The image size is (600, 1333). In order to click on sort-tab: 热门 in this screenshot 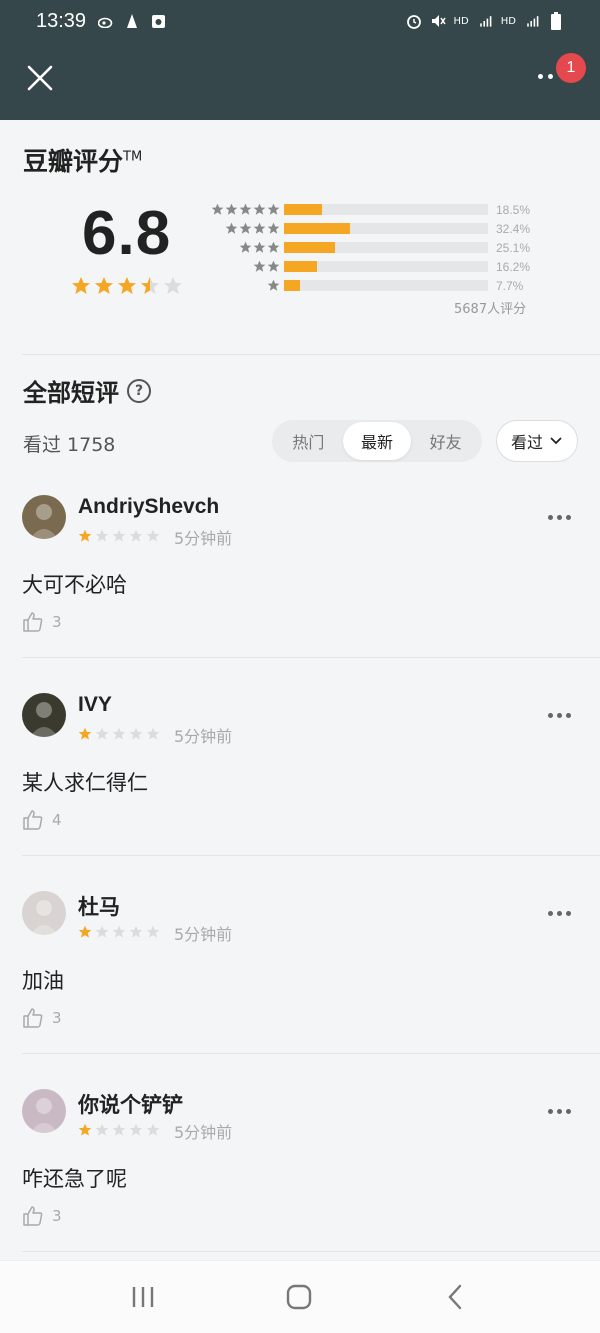, I will do `click(308, 441)`.